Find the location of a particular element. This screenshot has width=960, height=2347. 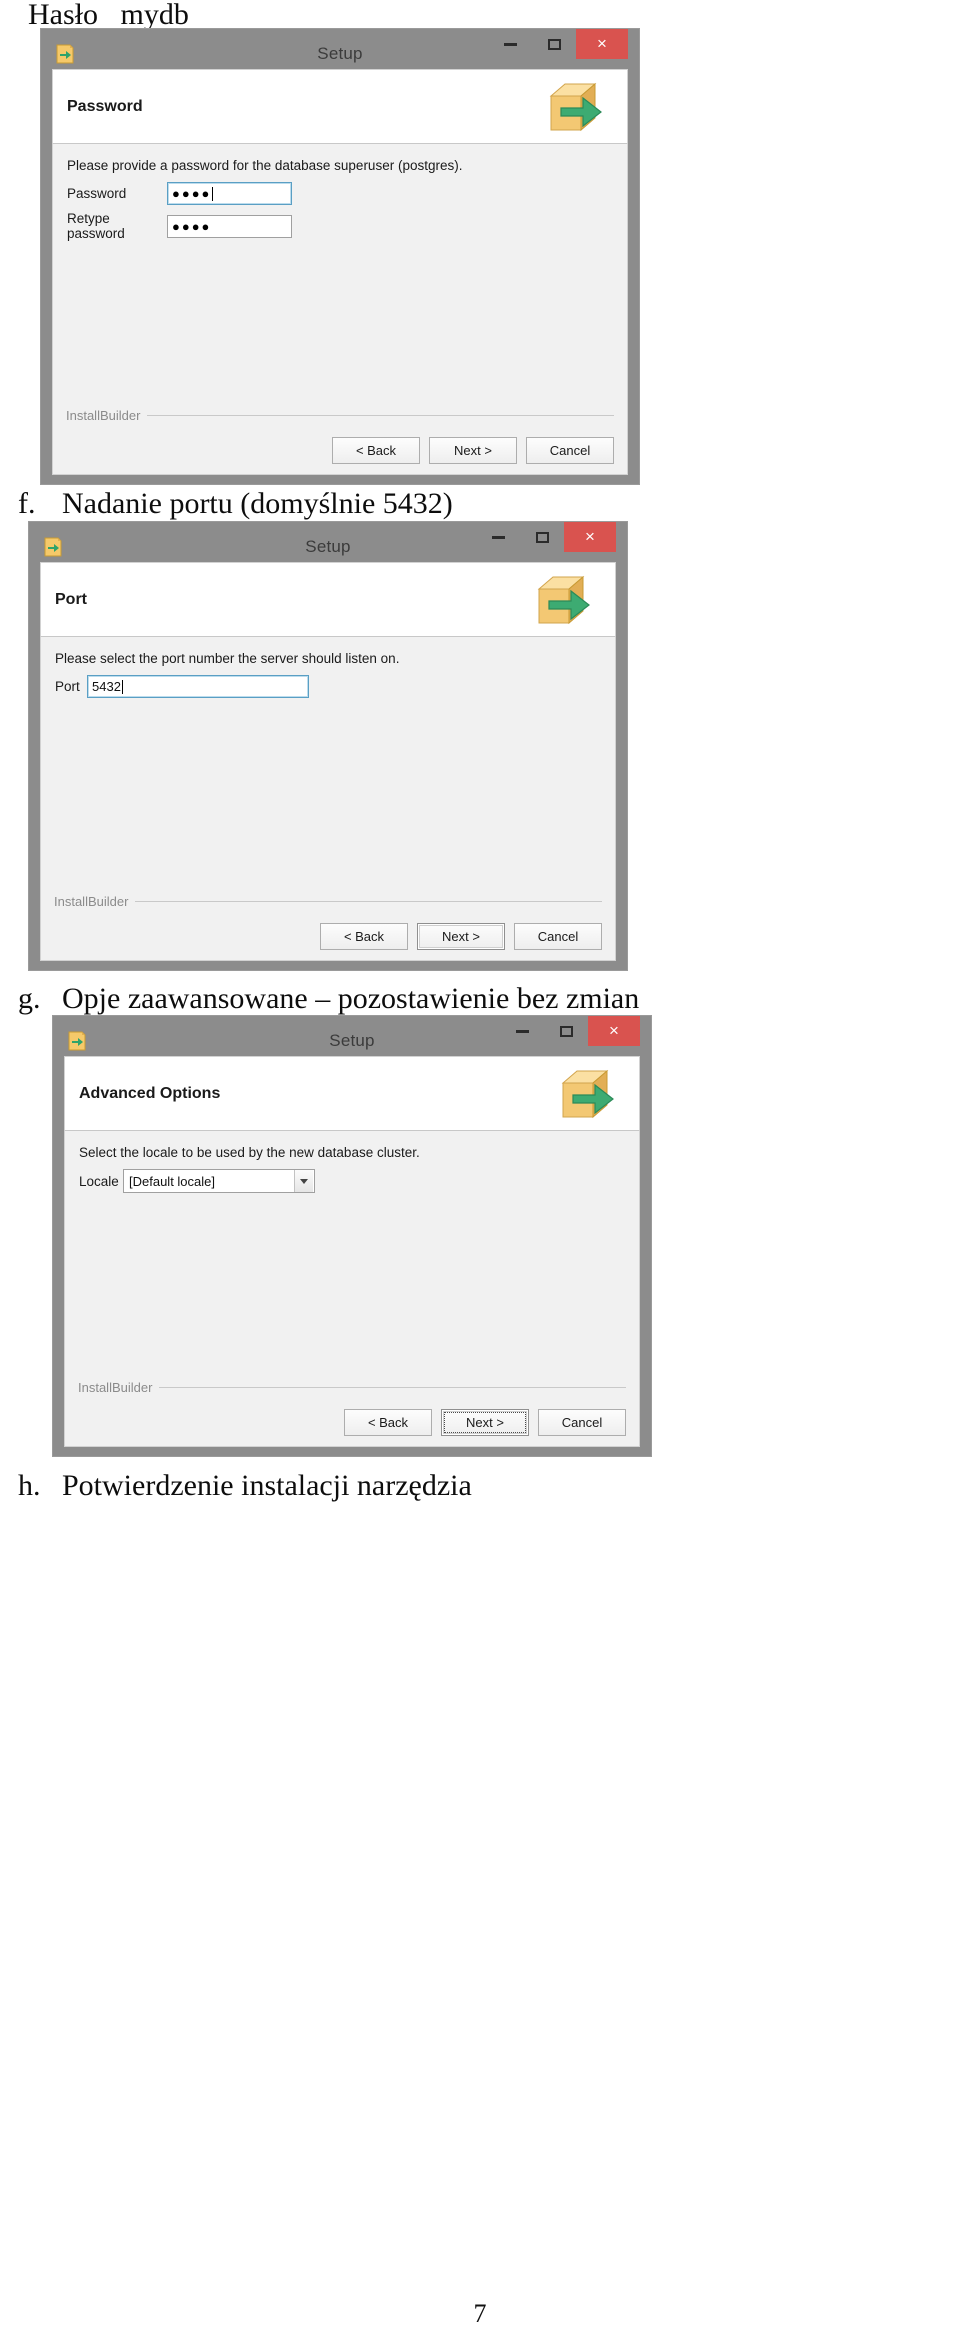

caption-h-text: Potwierdzenie instalacji narzędzia is located at coordinates (267, 1485).